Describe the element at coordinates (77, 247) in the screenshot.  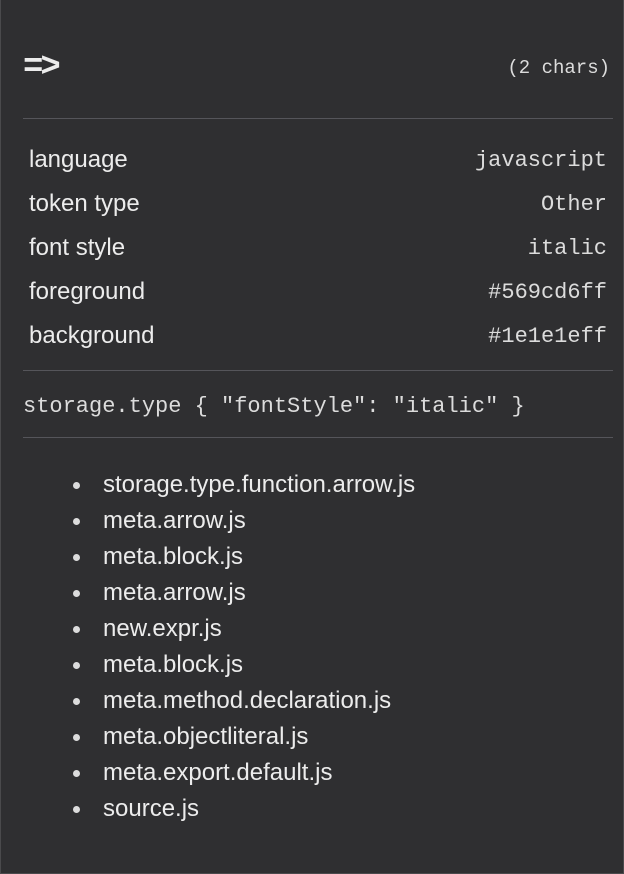
I see `property-label: font style` at that location.